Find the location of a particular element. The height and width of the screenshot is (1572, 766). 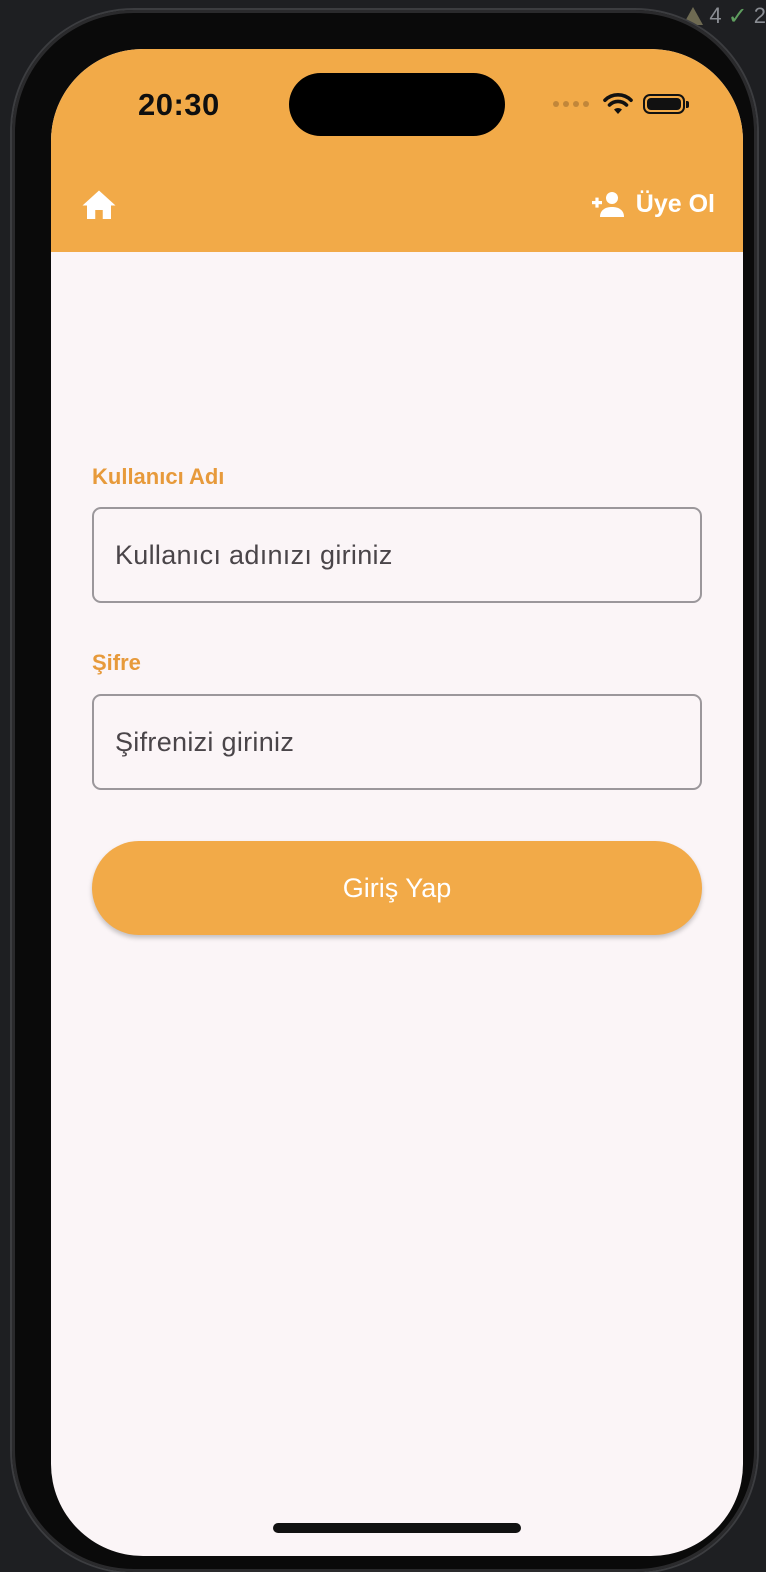

password-placeholder: Şifrenizi giriniz is located at coordinates (205, 741).